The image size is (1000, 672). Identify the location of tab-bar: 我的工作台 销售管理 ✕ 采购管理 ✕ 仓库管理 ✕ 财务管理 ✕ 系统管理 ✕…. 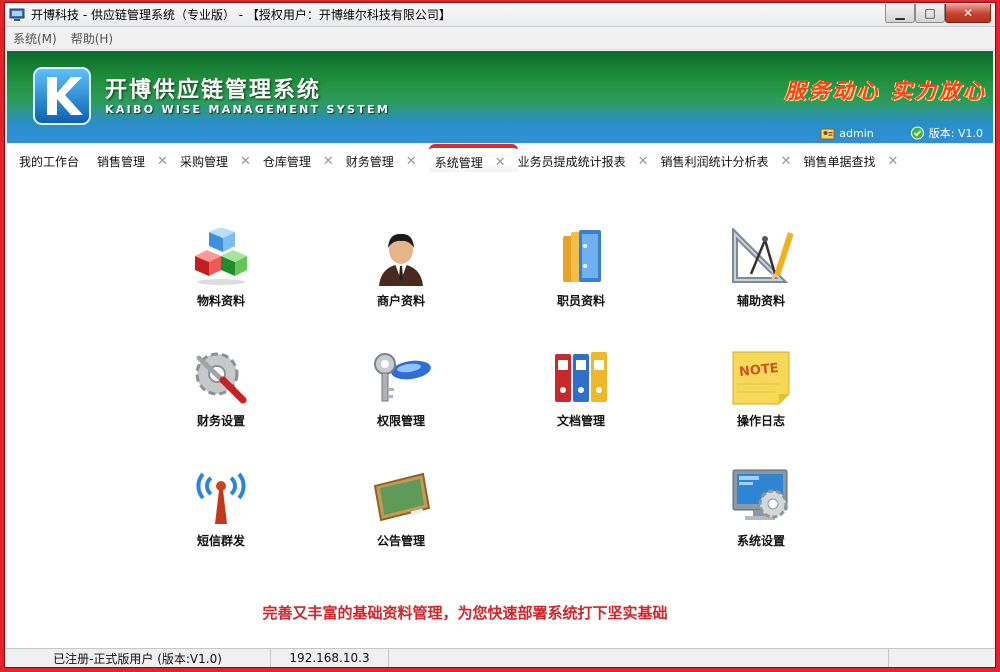
(500, 161).